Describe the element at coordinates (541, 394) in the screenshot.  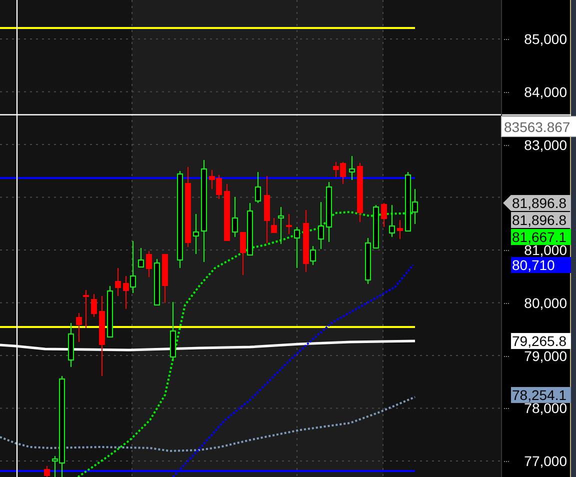
I see `price-tag: 78,254.1` at that location.